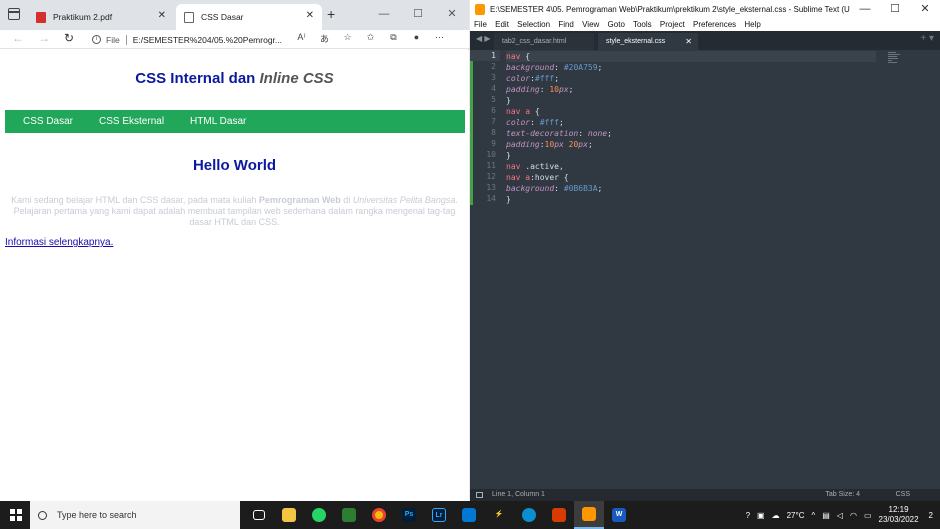 Image resolution: width=940 pixels, height=529 pixels. What do you see at coordinates (18, 38) in the screenshot?
I see `back-icon: ←` at bounding box center [18, 38].